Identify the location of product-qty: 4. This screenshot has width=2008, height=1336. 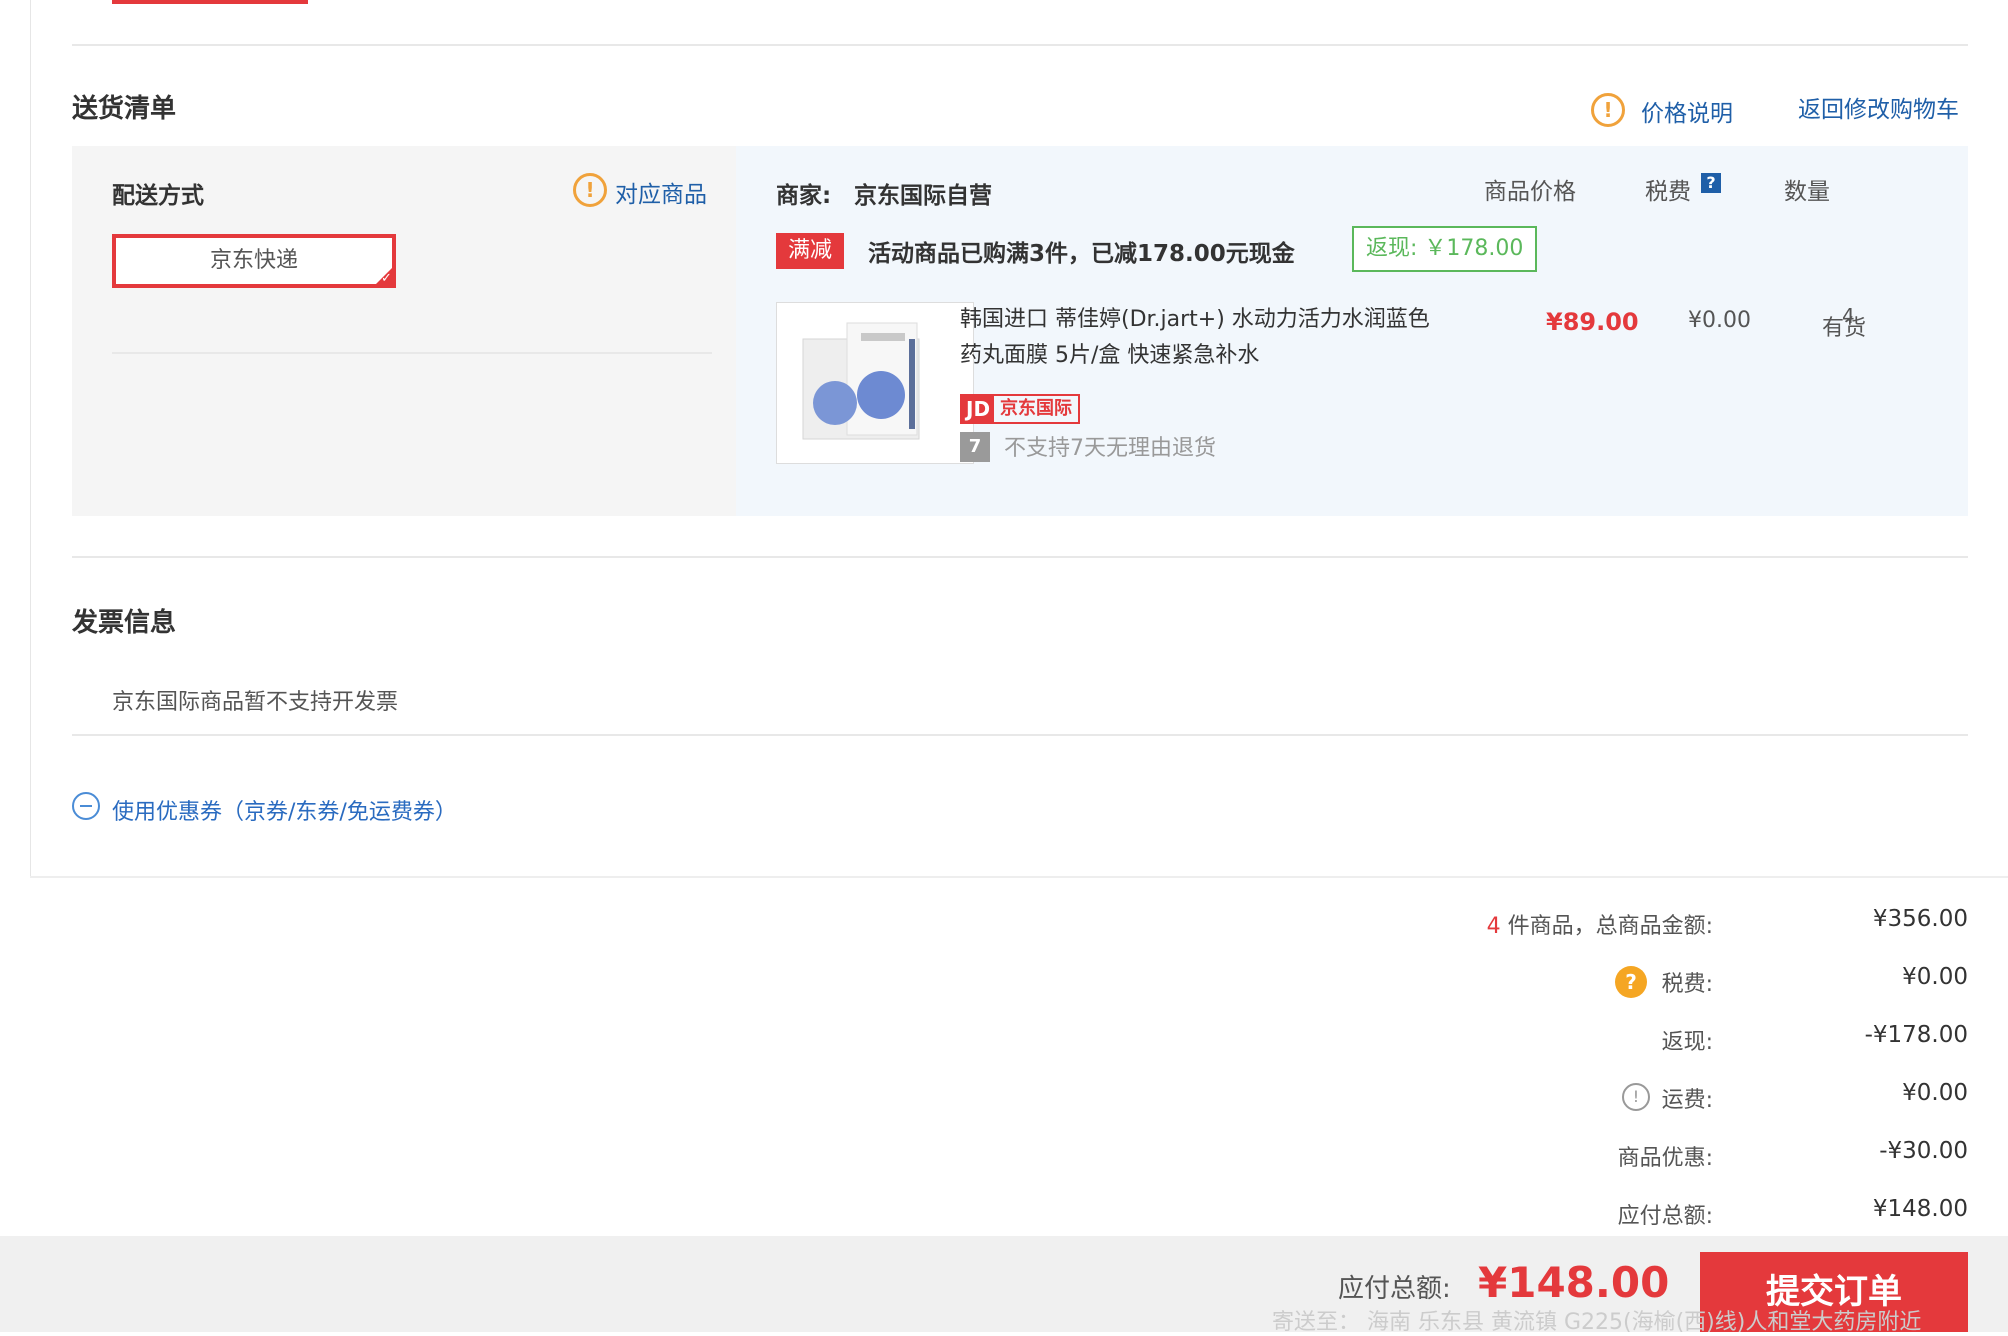
(1848, 316).